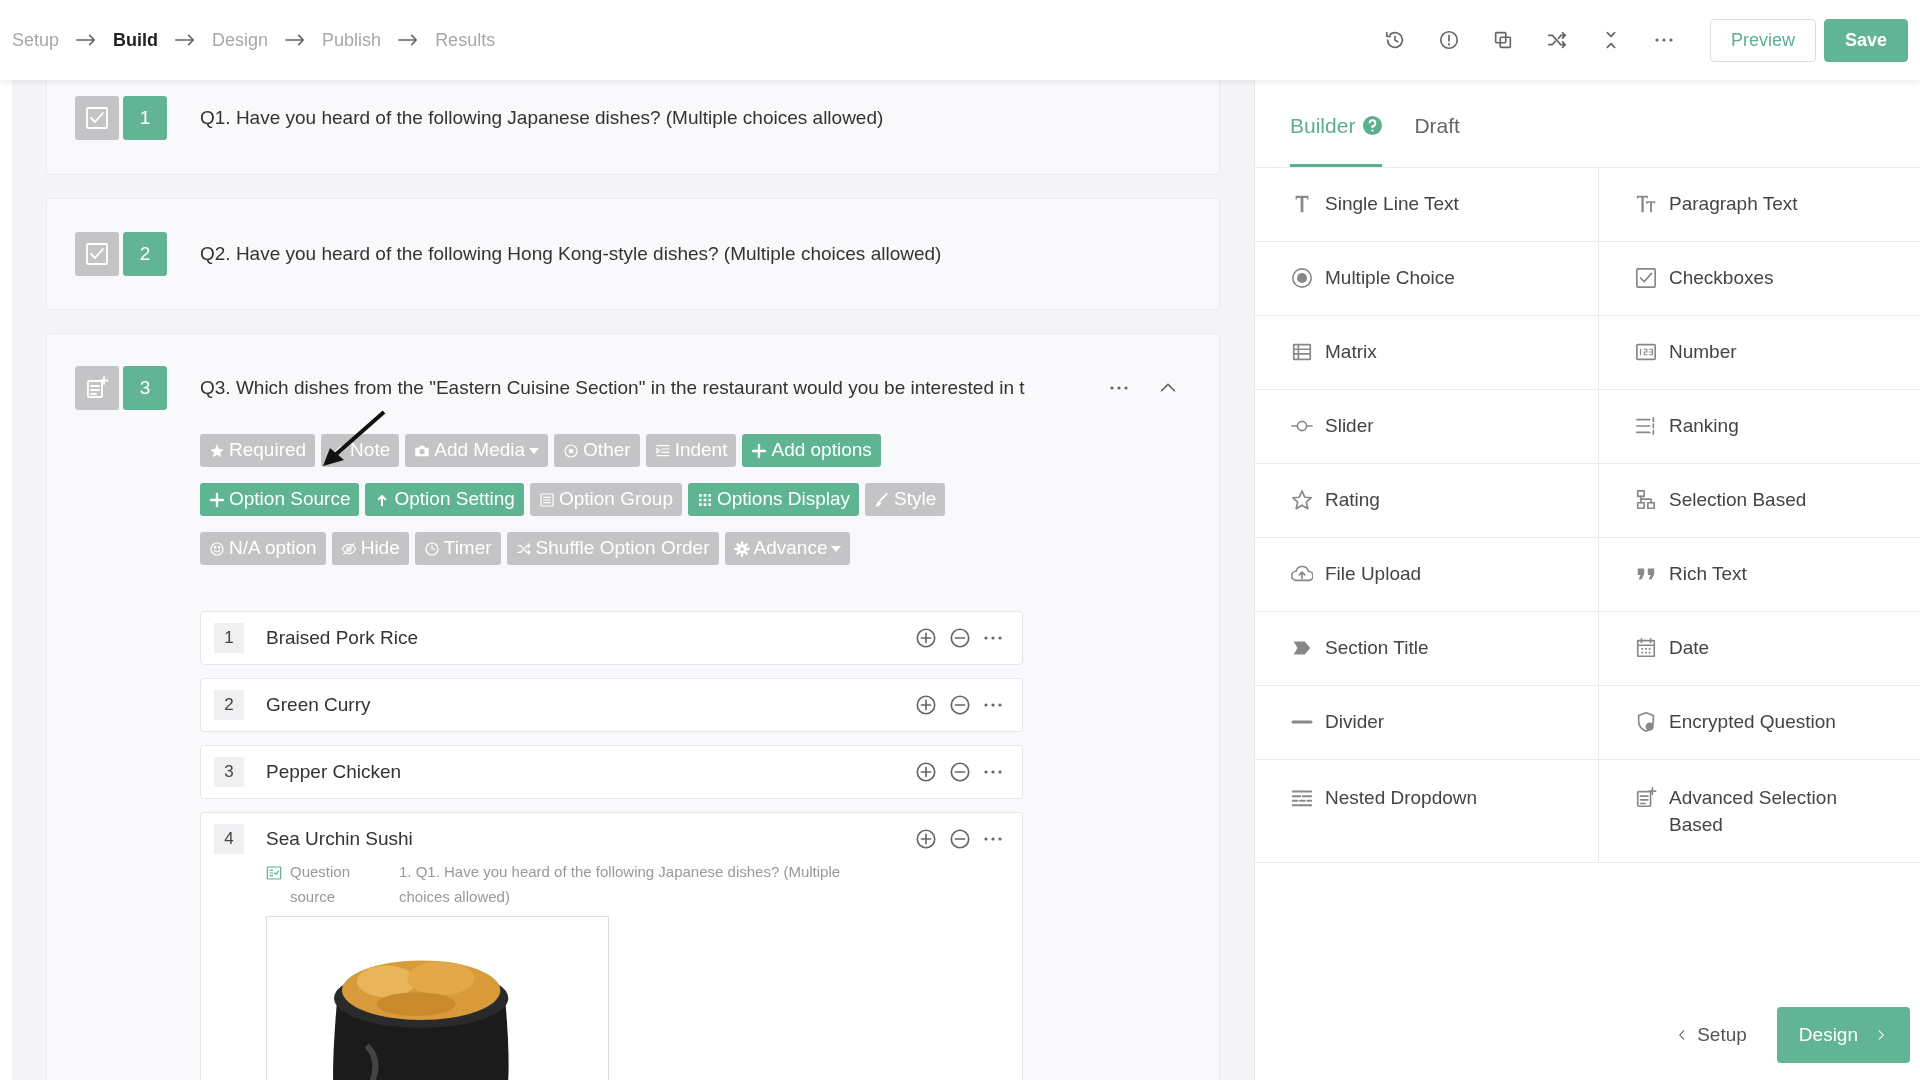 Image resolution: width=1920 pixels, height=1080 pixels. What do you see at coordinates (1843, 1035) in the screenshot?
I see `next-button: Design` at bounding box center [1843, 1035].